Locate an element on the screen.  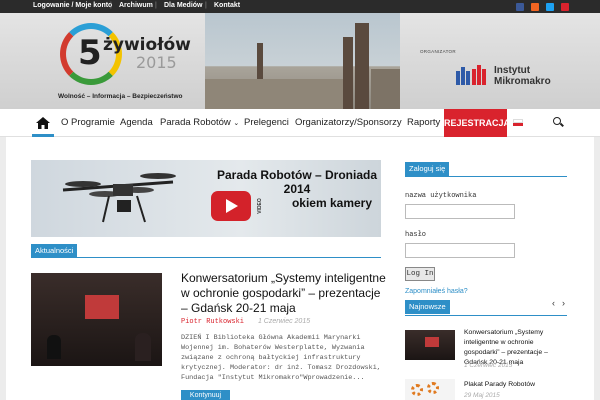
logo-year: 2015 is located at coordinates (156, 62).